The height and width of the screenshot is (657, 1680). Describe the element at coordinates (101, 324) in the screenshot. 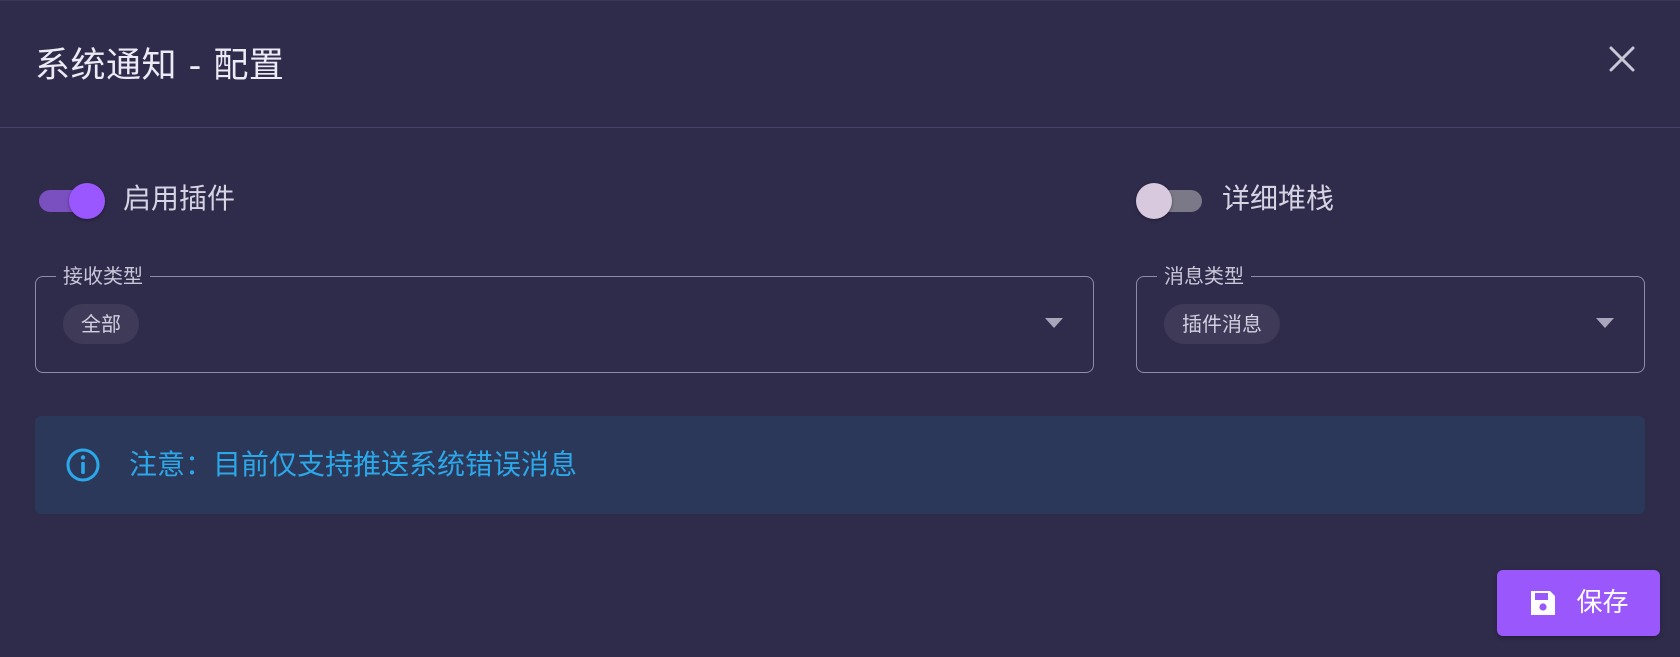

I see `receive-type-chip: 全部` at that location.